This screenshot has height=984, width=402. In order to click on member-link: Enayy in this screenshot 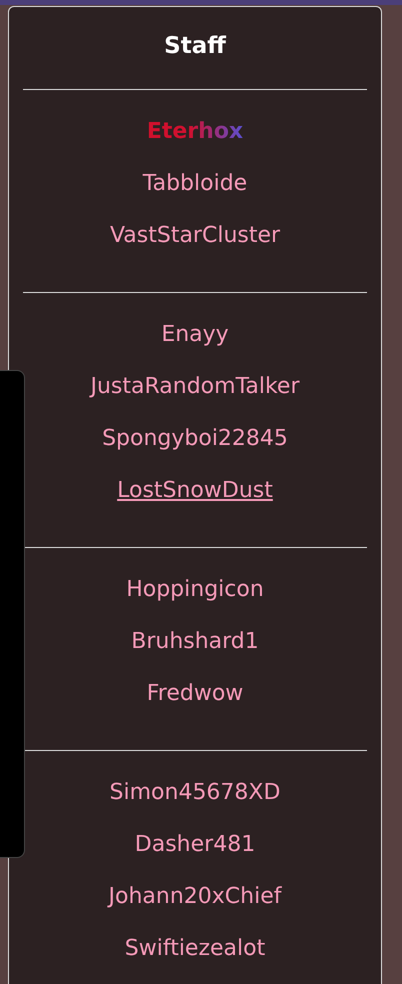, I will do `click(195, 335)`.